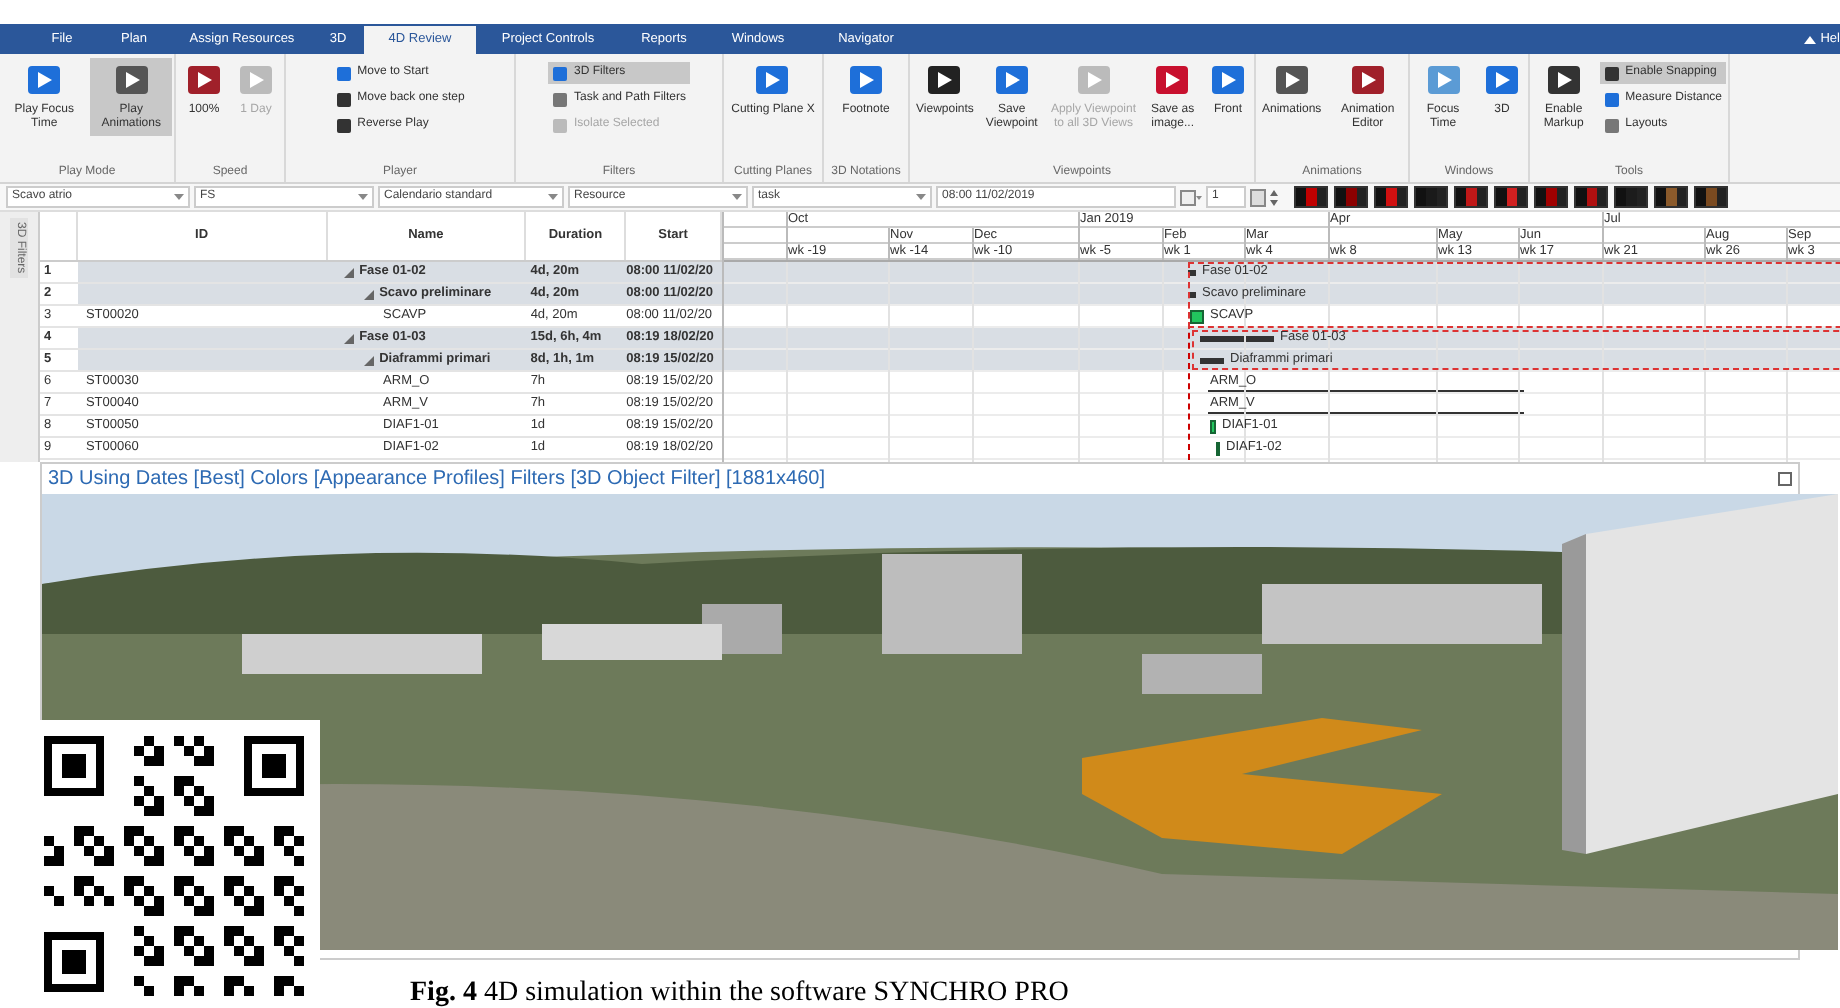 The width and height of the screenshot is (1840, 1008). What do you see at coordinates (437, 480) in the screenshot?
I see `view-title: 3D Using Dates [Best] Colors [Appearance Profiles] Filters [3D Object Filter] [1881x460]` at bounding box center [437, 480].